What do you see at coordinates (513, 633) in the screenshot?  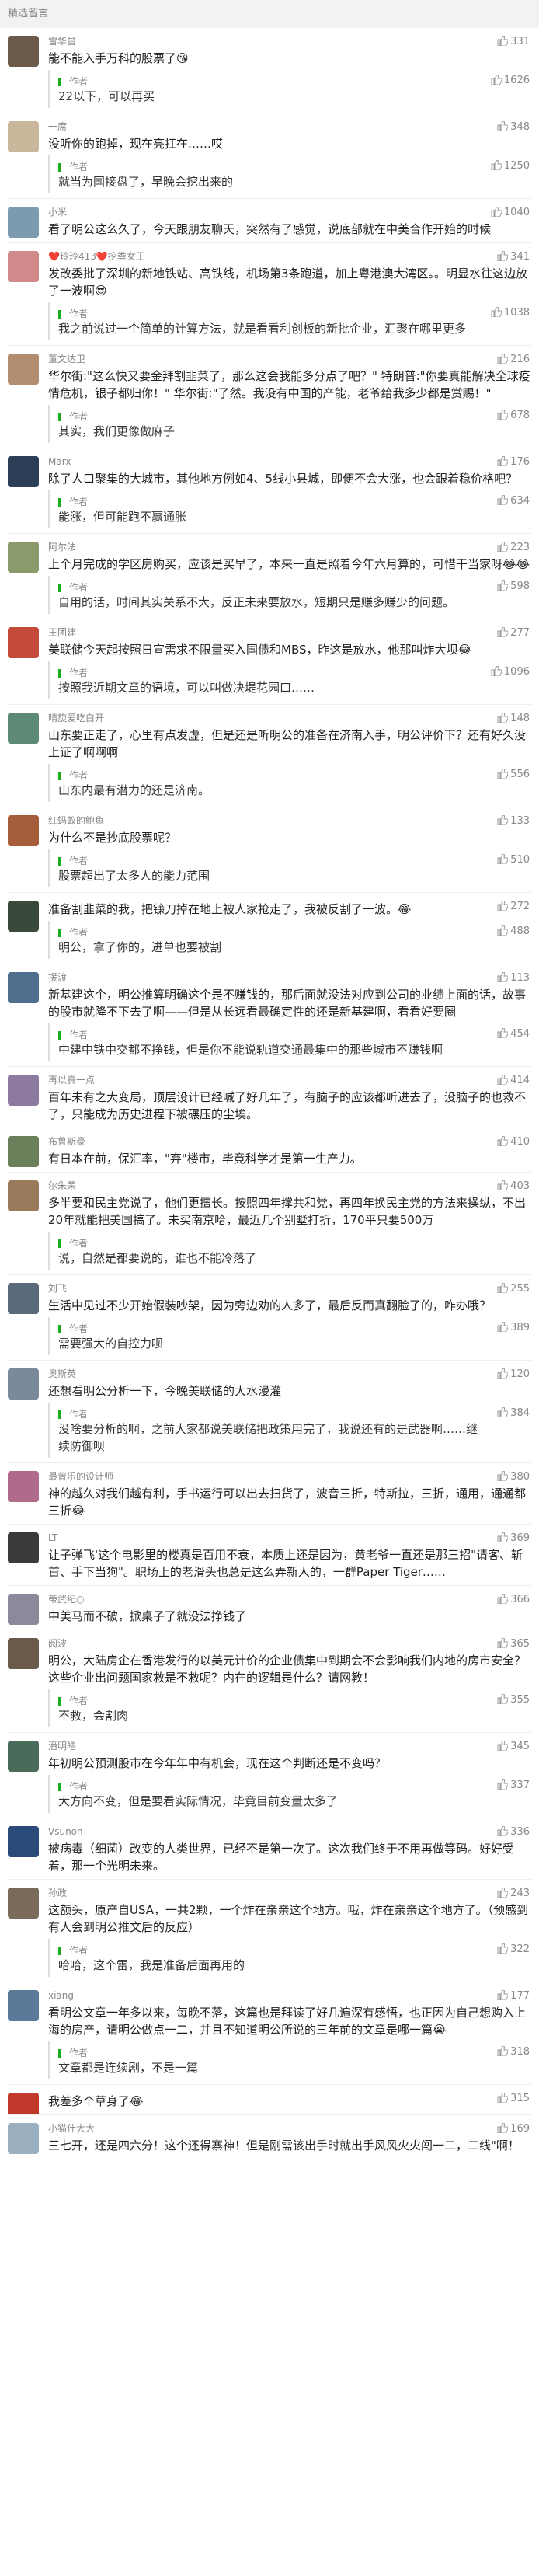 I see `like-button: 277` at bounding box center [513, 633].